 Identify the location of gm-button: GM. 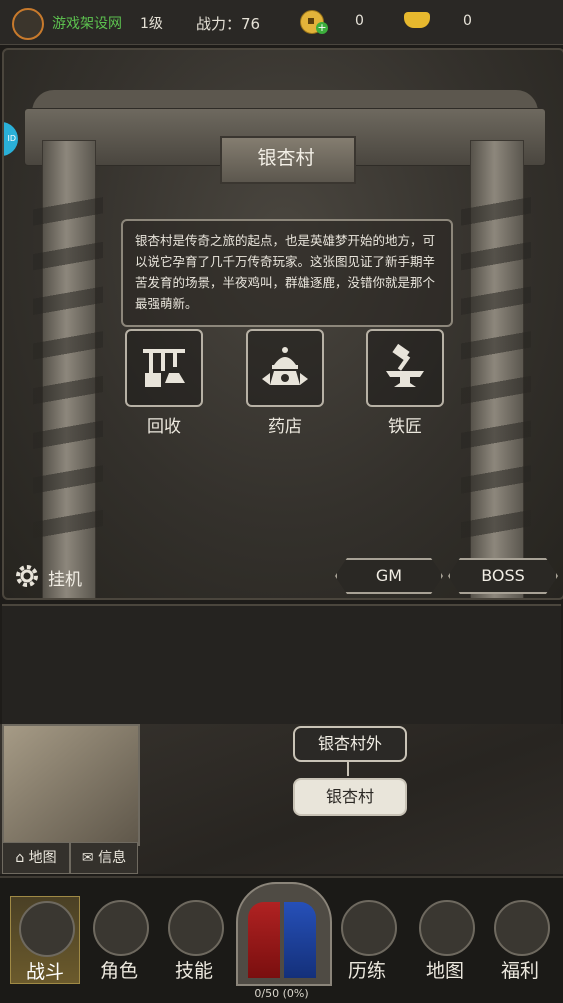
(389, 576).